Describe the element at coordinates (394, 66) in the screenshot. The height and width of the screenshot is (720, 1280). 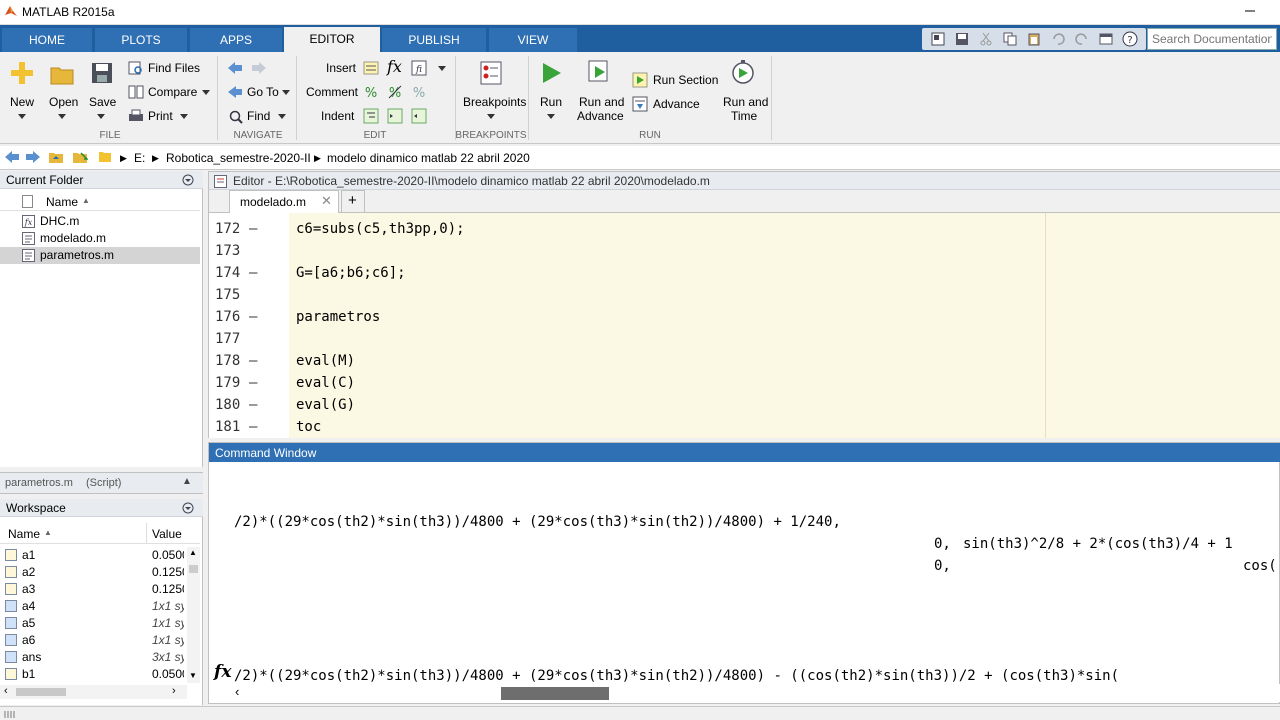
I see `insert-function-icon: fx` at that location.